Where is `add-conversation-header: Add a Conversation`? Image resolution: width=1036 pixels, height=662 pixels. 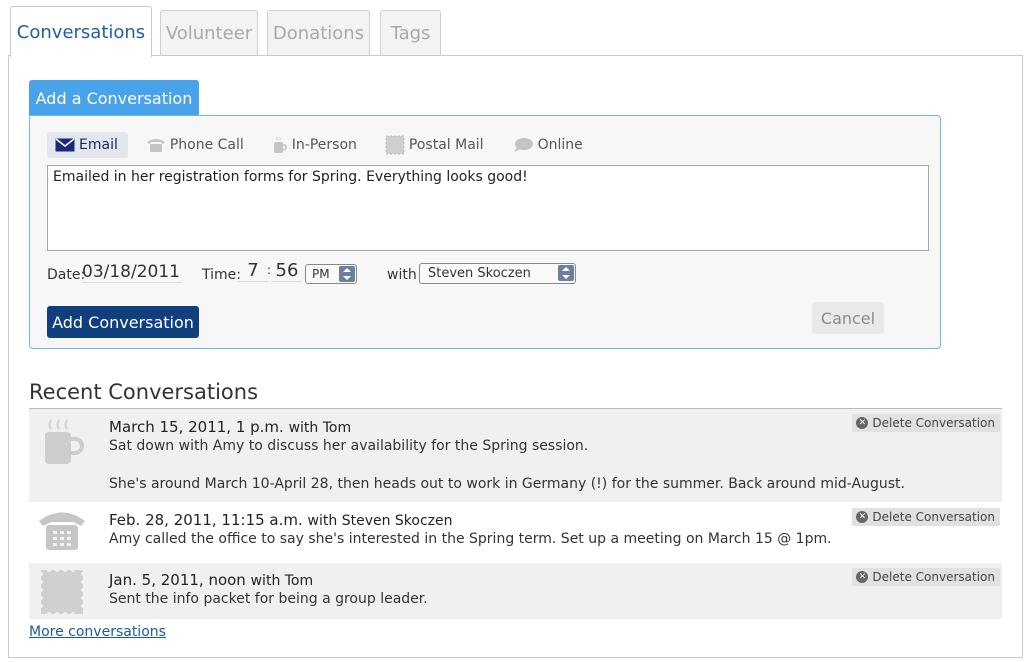
add-conversation-header: Add a Conversation is located at coordinates (114, 98).